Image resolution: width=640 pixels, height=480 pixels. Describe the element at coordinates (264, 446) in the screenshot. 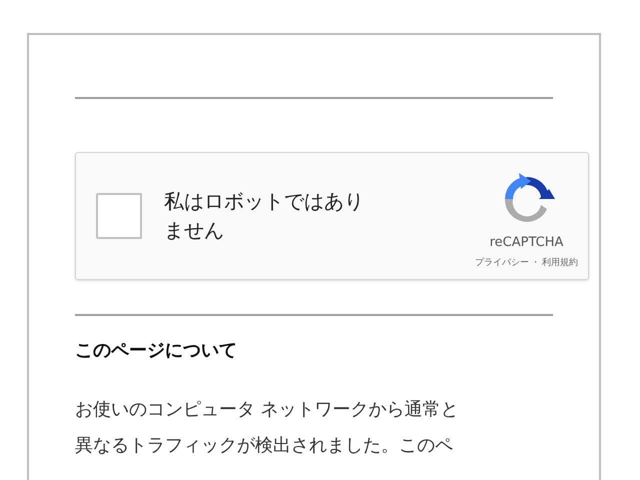

I see `paragraph-line: 異なるトラフィックが検出されました。このペ` at that location.